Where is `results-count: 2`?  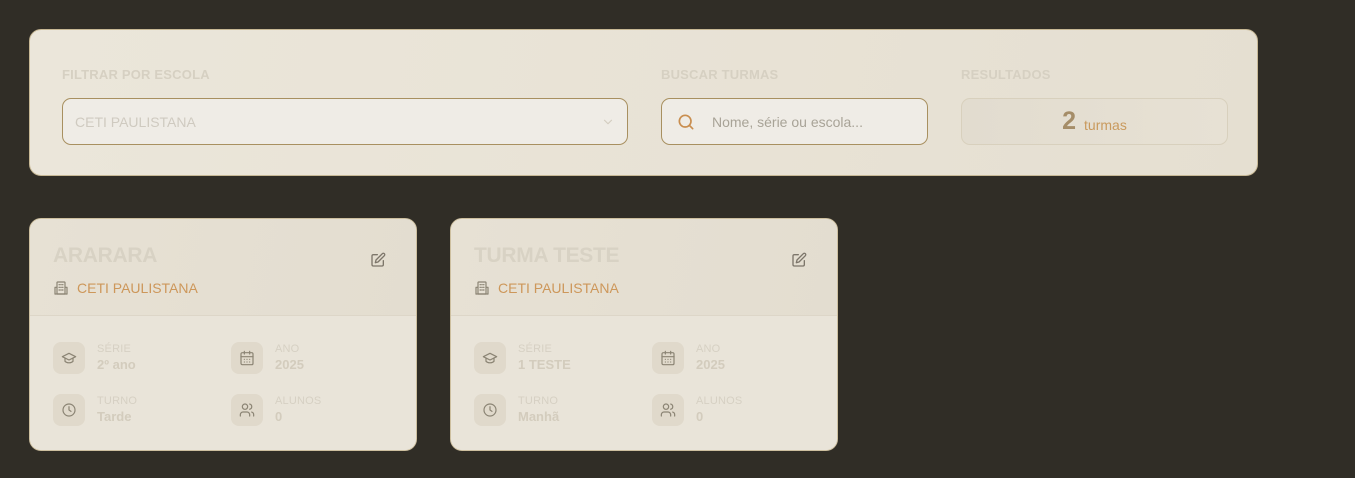
results-count: 2 is located at coordinates (1069, 121).